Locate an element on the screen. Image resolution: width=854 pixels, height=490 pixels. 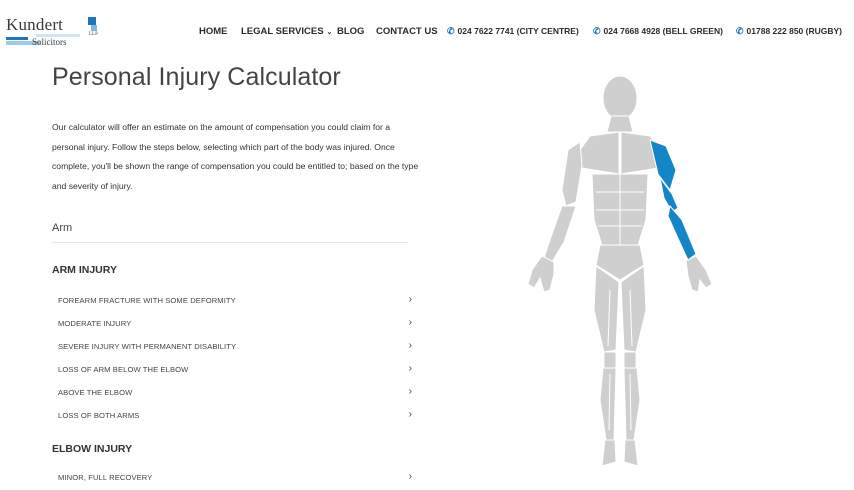
body-part-chest-right is located at coordinates (599, 153).